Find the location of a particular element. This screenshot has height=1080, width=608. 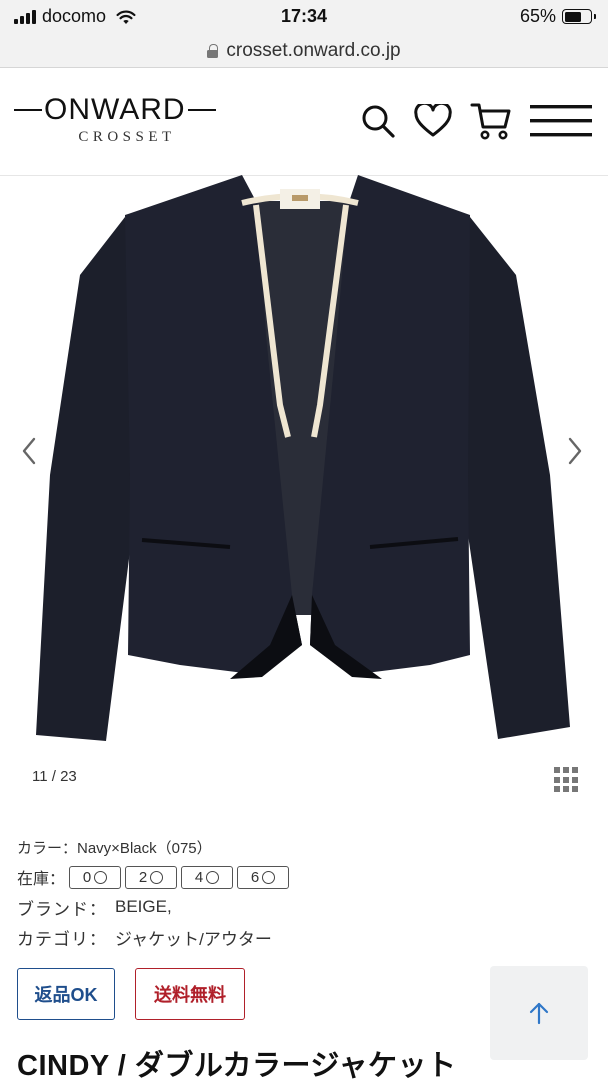

brand-key: ブランド： is located at coordinates (62, 909).